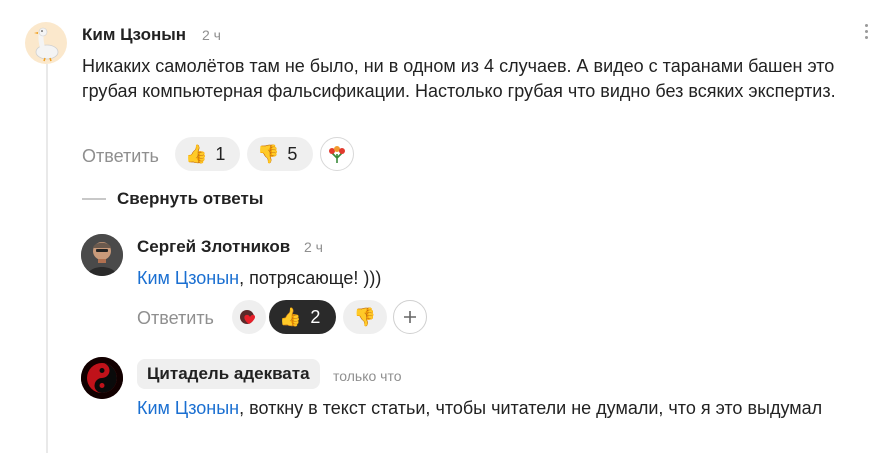 The height and width of the screenshot is (453, 892). Describe the element at coordinates (220, 153) in the screenshot. I see `like-count: 1` at that location.